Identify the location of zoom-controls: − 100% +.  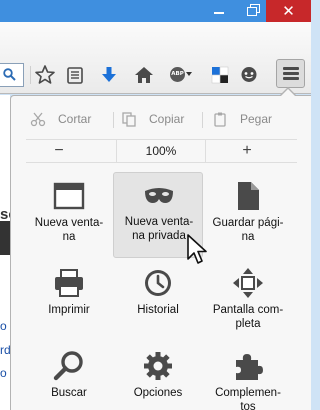
(161, 151).